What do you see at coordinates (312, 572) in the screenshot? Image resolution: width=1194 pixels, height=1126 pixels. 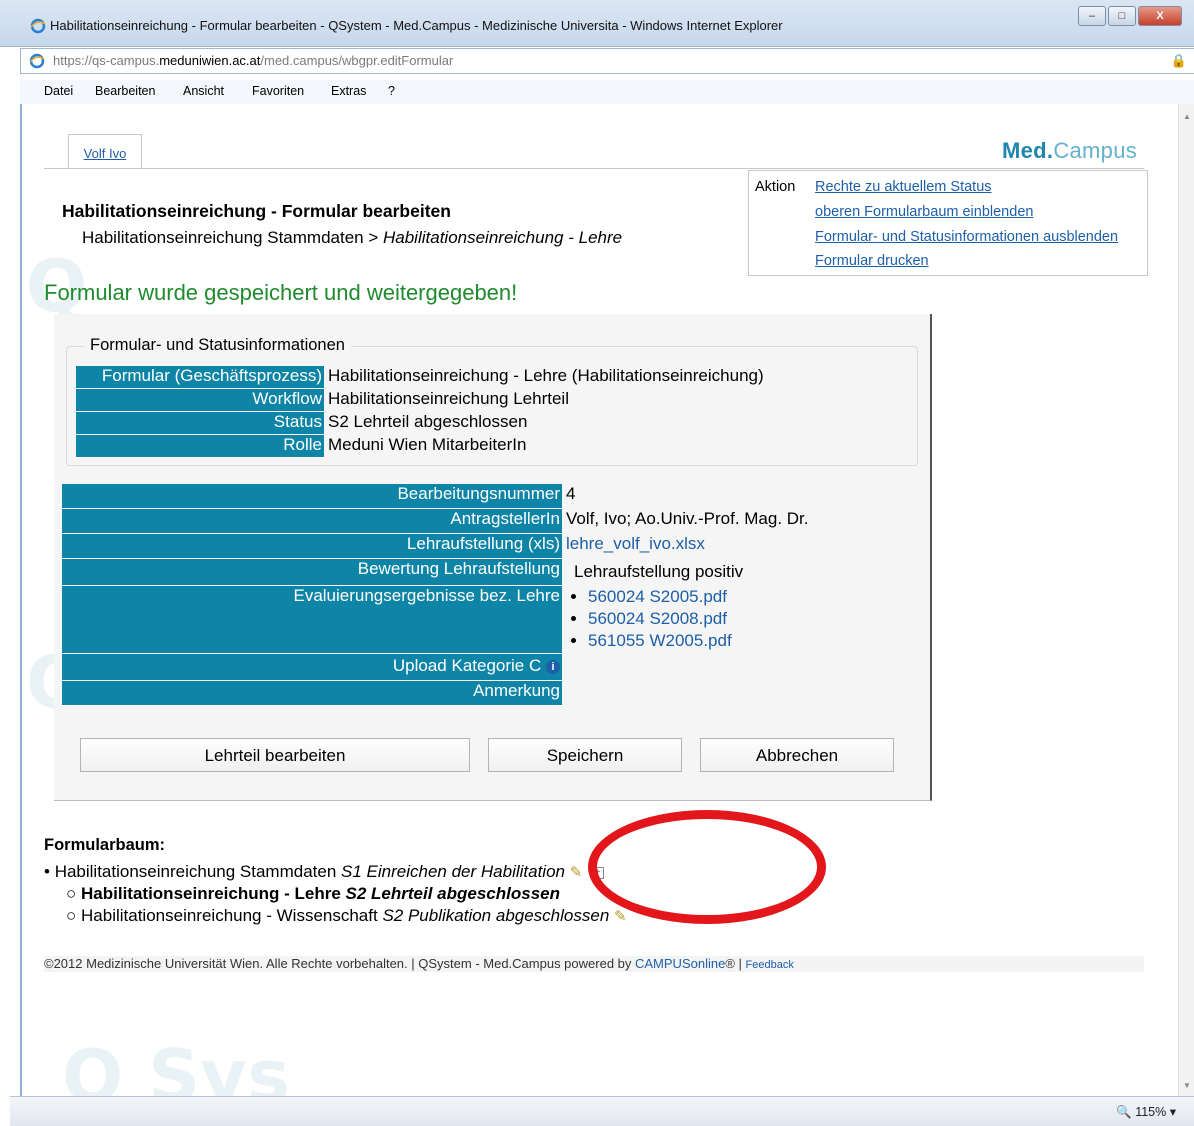 I see `detail-label: Bewertung Lehraufstellung` at bounding box center [312, 572].